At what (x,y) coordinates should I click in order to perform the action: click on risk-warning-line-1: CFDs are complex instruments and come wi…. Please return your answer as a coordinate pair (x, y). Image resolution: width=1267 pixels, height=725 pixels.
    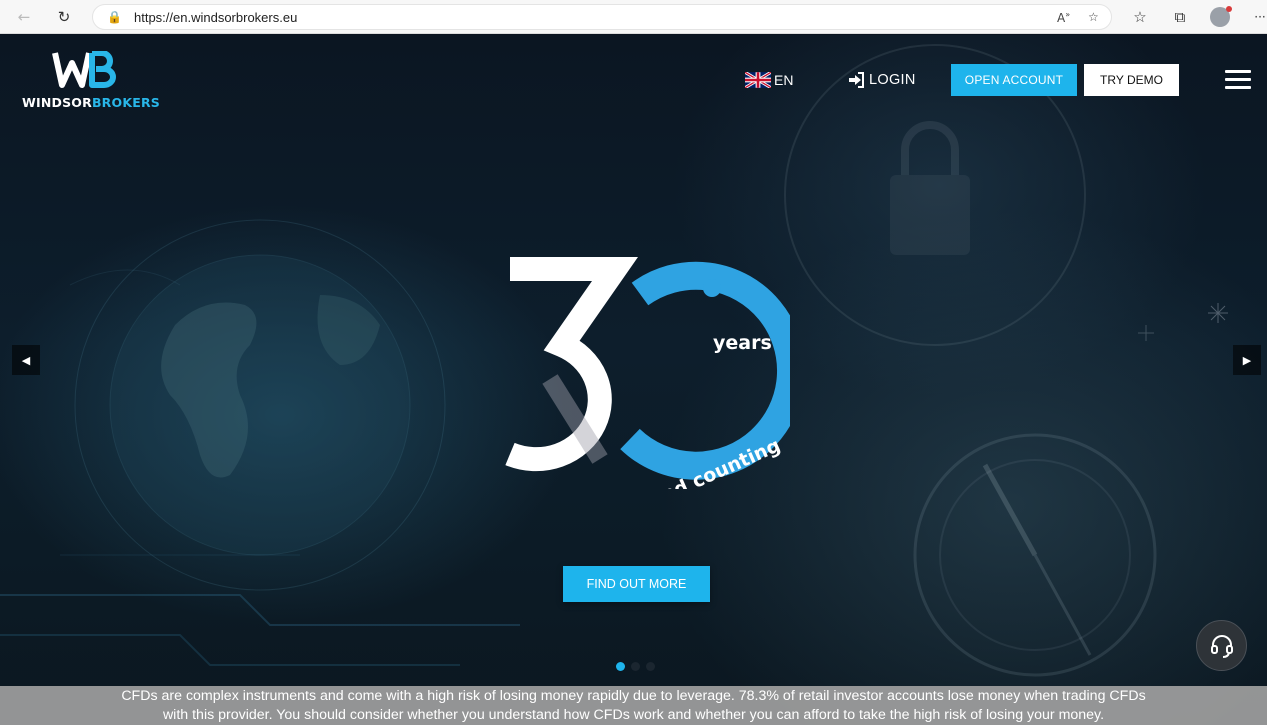
    Looking at the image, I should click on (633, 696).